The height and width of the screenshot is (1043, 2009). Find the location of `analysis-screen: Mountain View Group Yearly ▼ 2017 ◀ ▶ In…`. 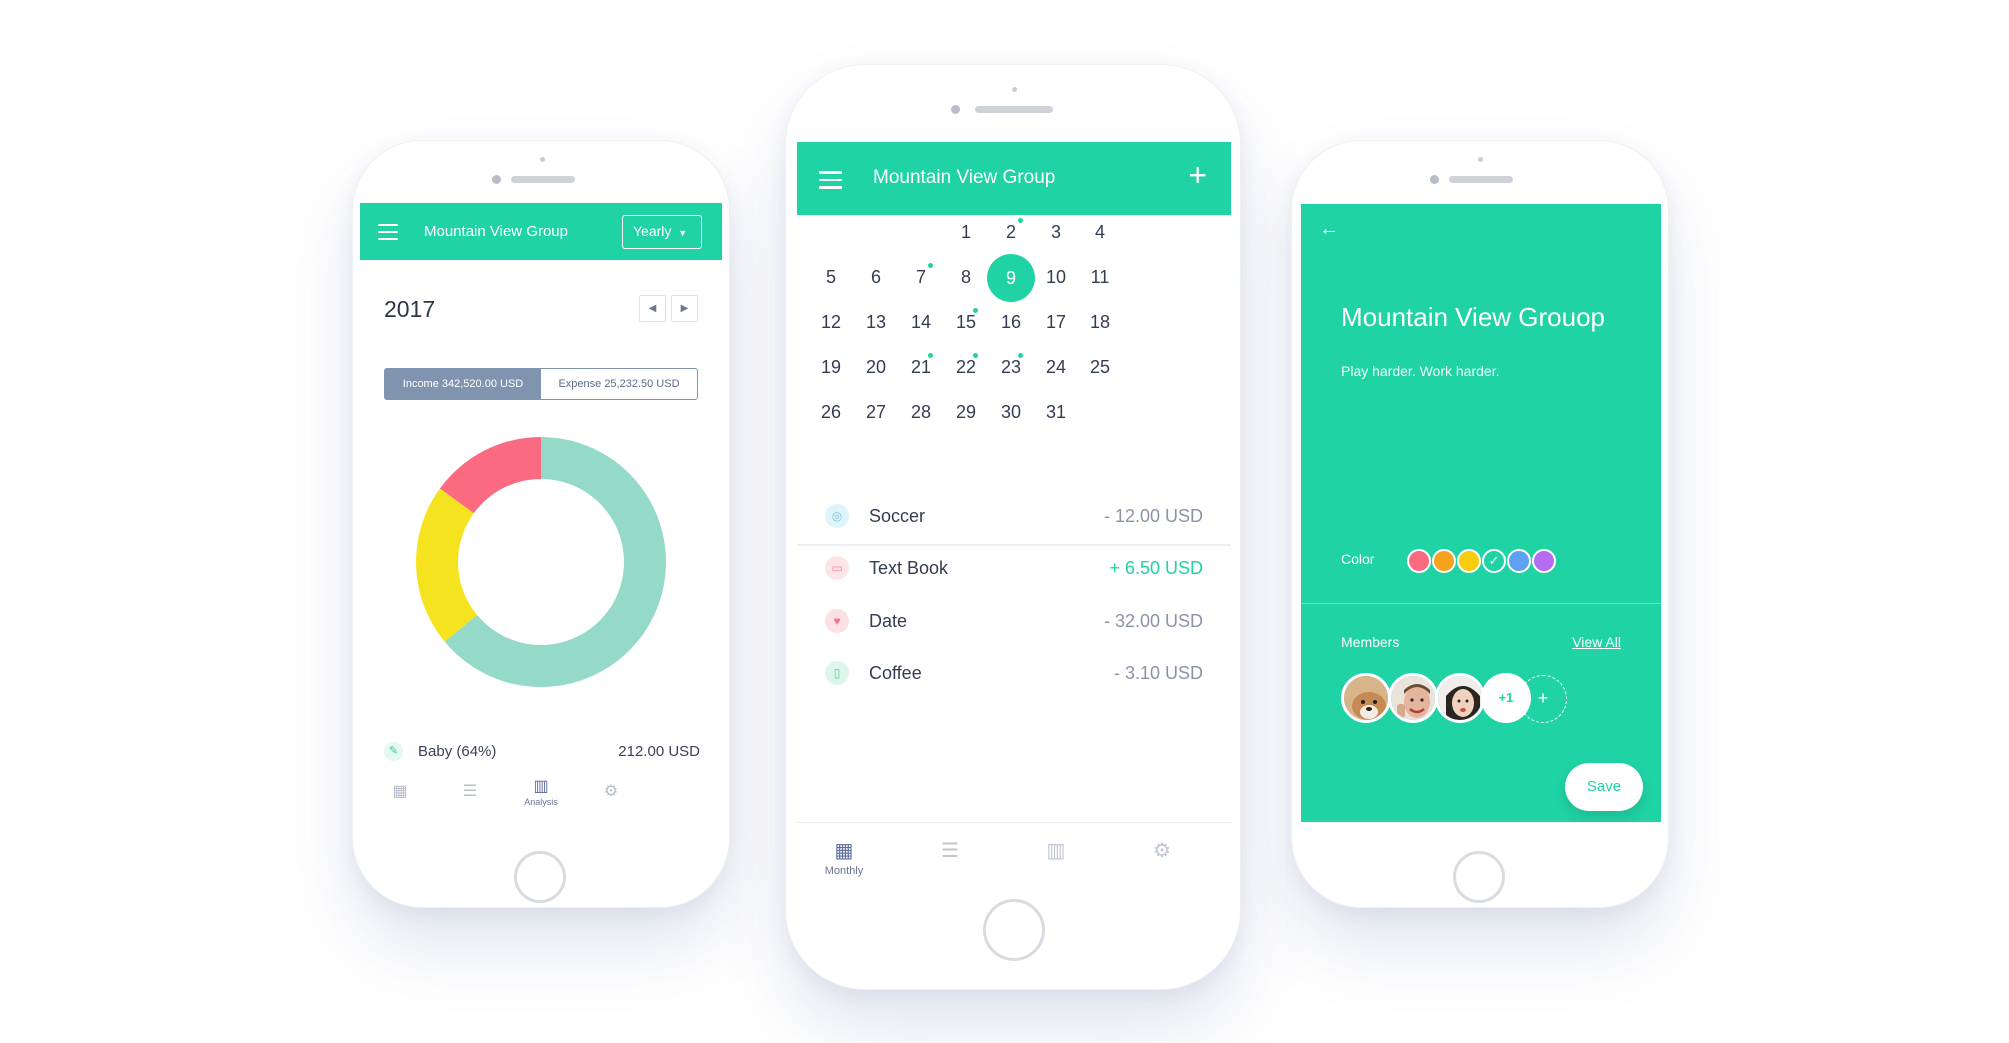

analysis-screen: Mountain View Group Yearly ▼ 2017 ◀ ▶ In… is located at coordinates (541, 509).